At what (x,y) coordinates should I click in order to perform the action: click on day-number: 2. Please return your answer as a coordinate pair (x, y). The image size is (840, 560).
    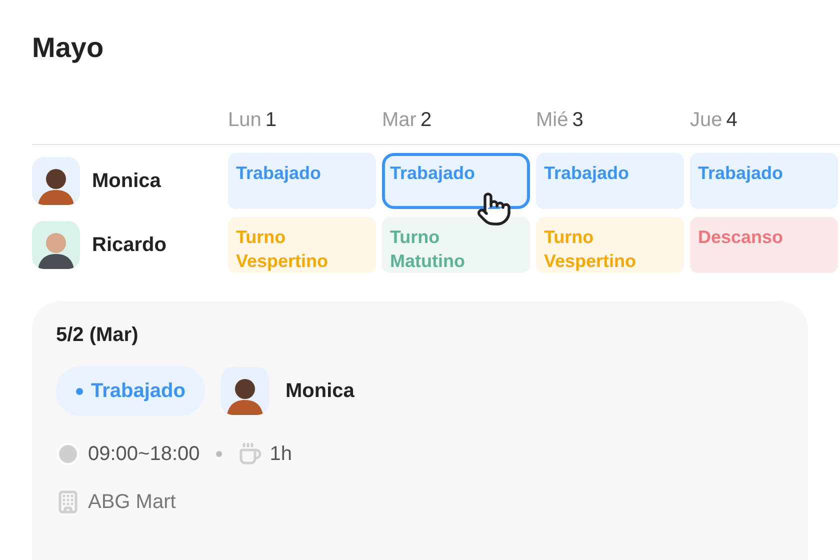
    Looking at the image, I should click on (426, 120).